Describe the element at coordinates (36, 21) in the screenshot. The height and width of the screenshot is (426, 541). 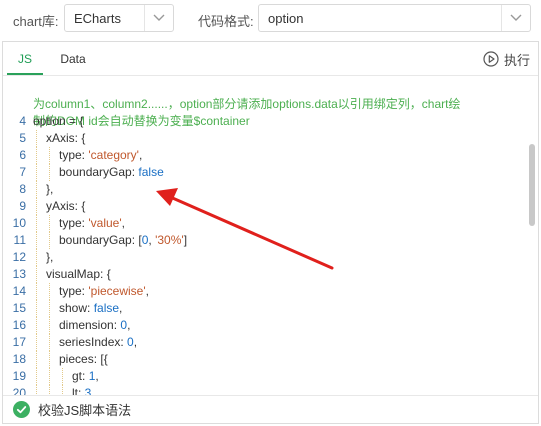
I see `chart-lib-label: chart库:` at that location.